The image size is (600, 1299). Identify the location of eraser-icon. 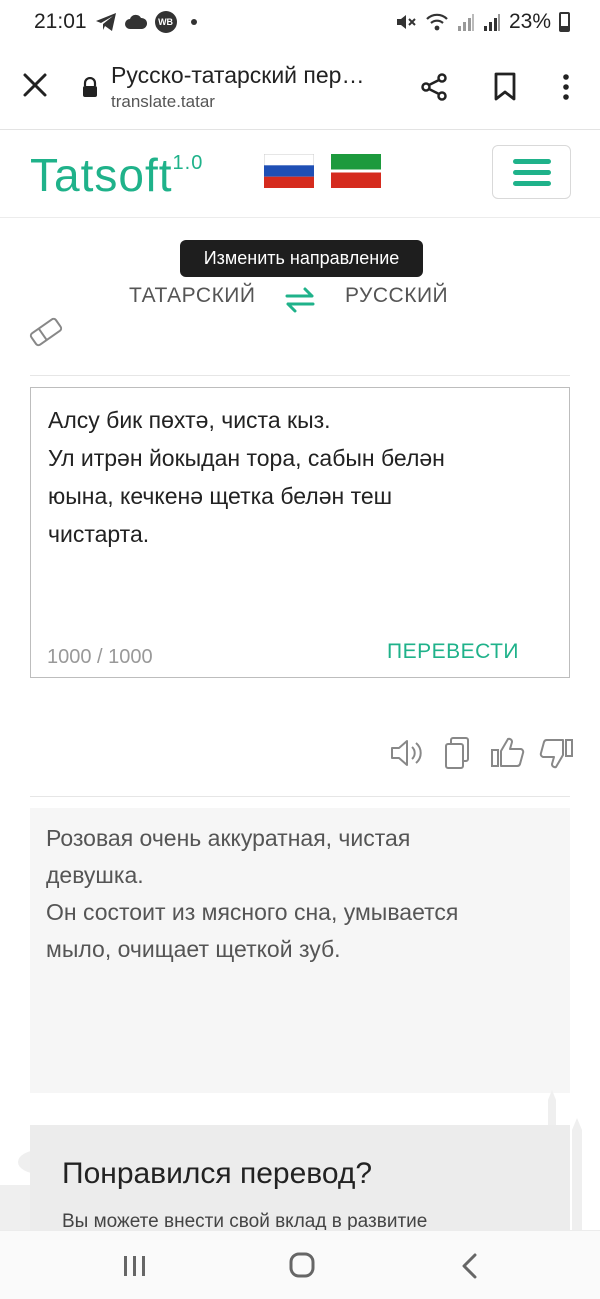
(46, 332).